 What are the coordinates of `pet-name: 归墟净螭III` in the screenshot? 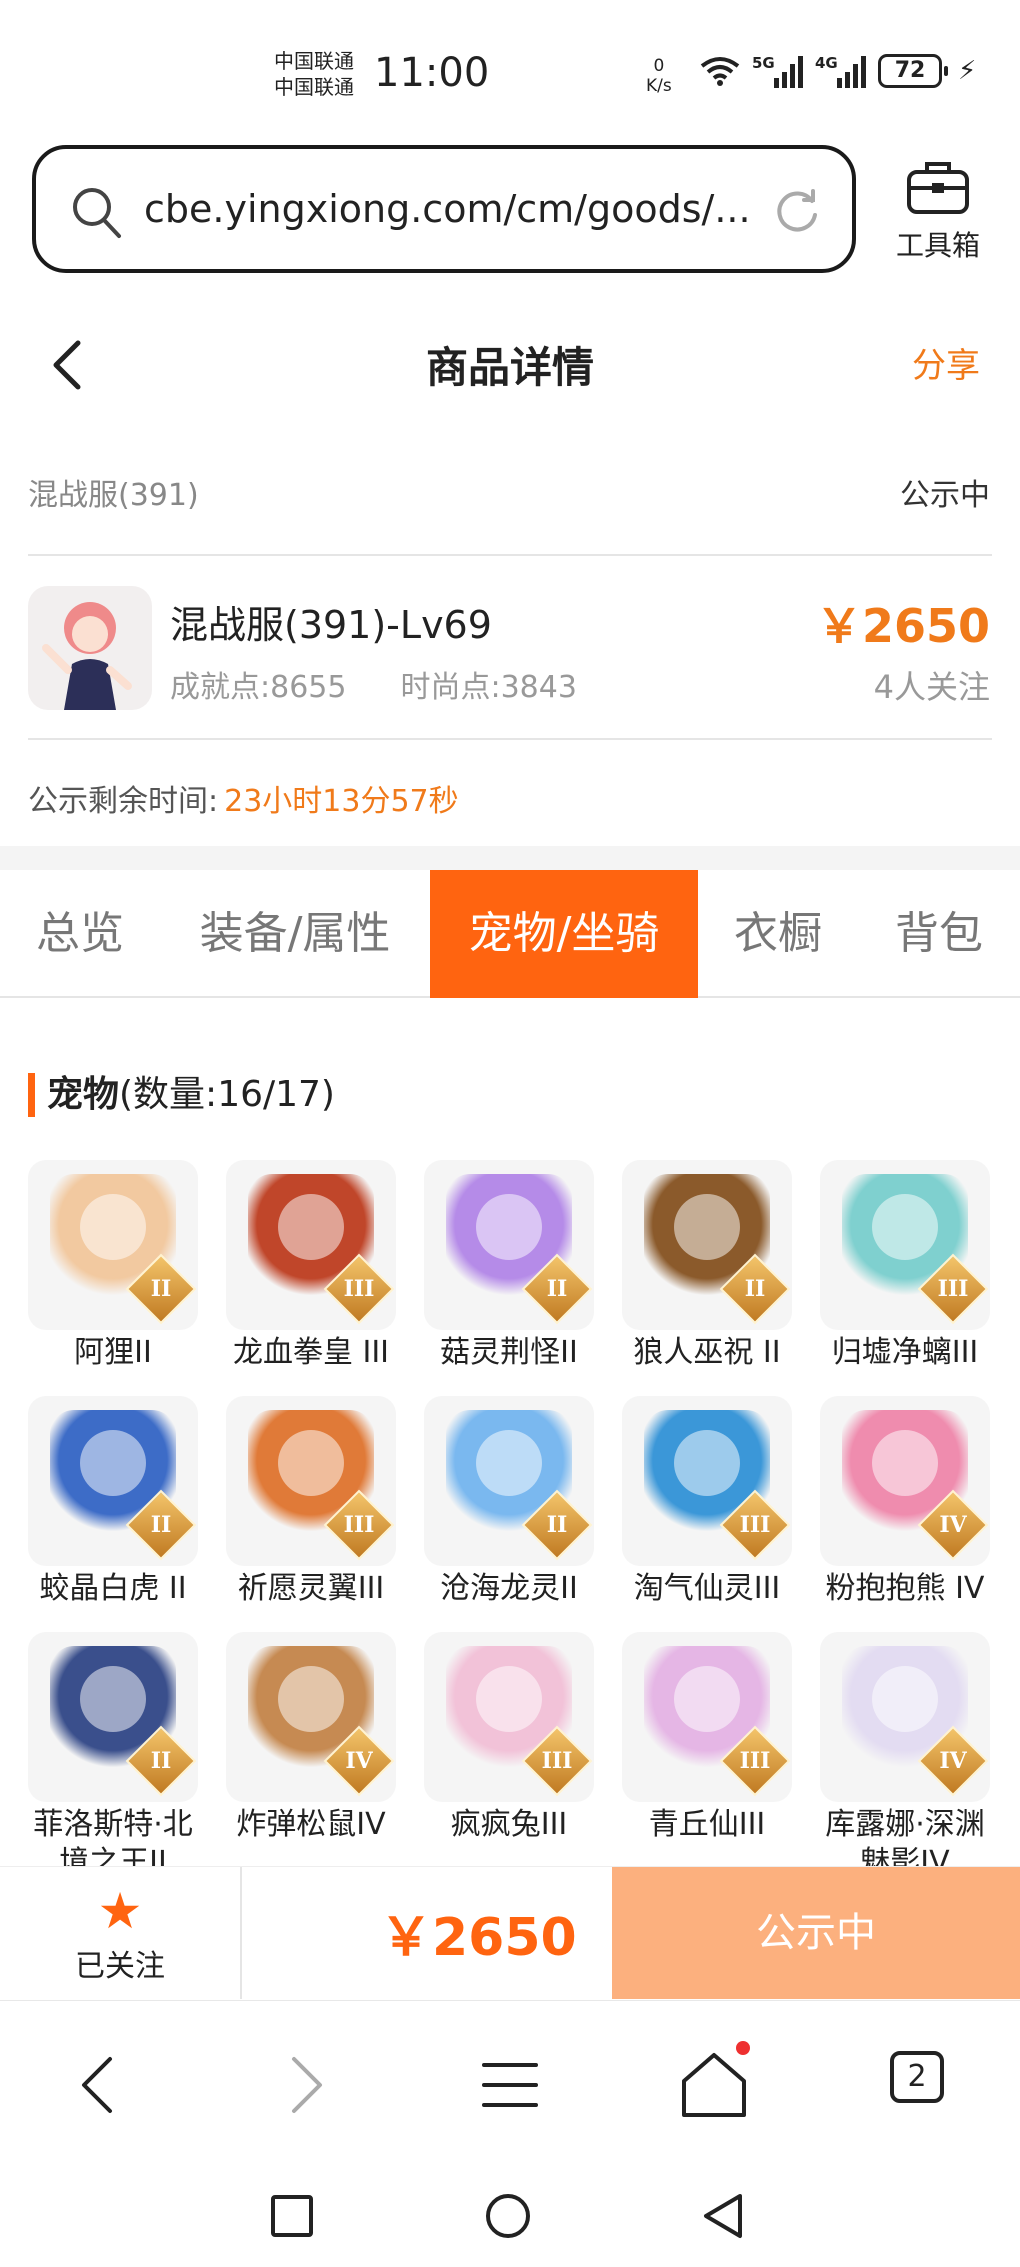 It's located at (905, 1352).